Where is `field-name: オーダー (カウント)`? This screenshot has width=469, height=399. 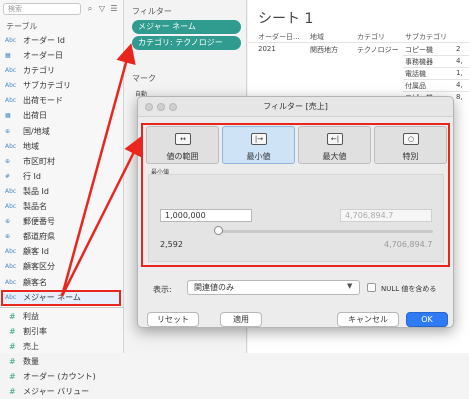
field-name: オーダー (カウント) is located at coordinates (59, 377).